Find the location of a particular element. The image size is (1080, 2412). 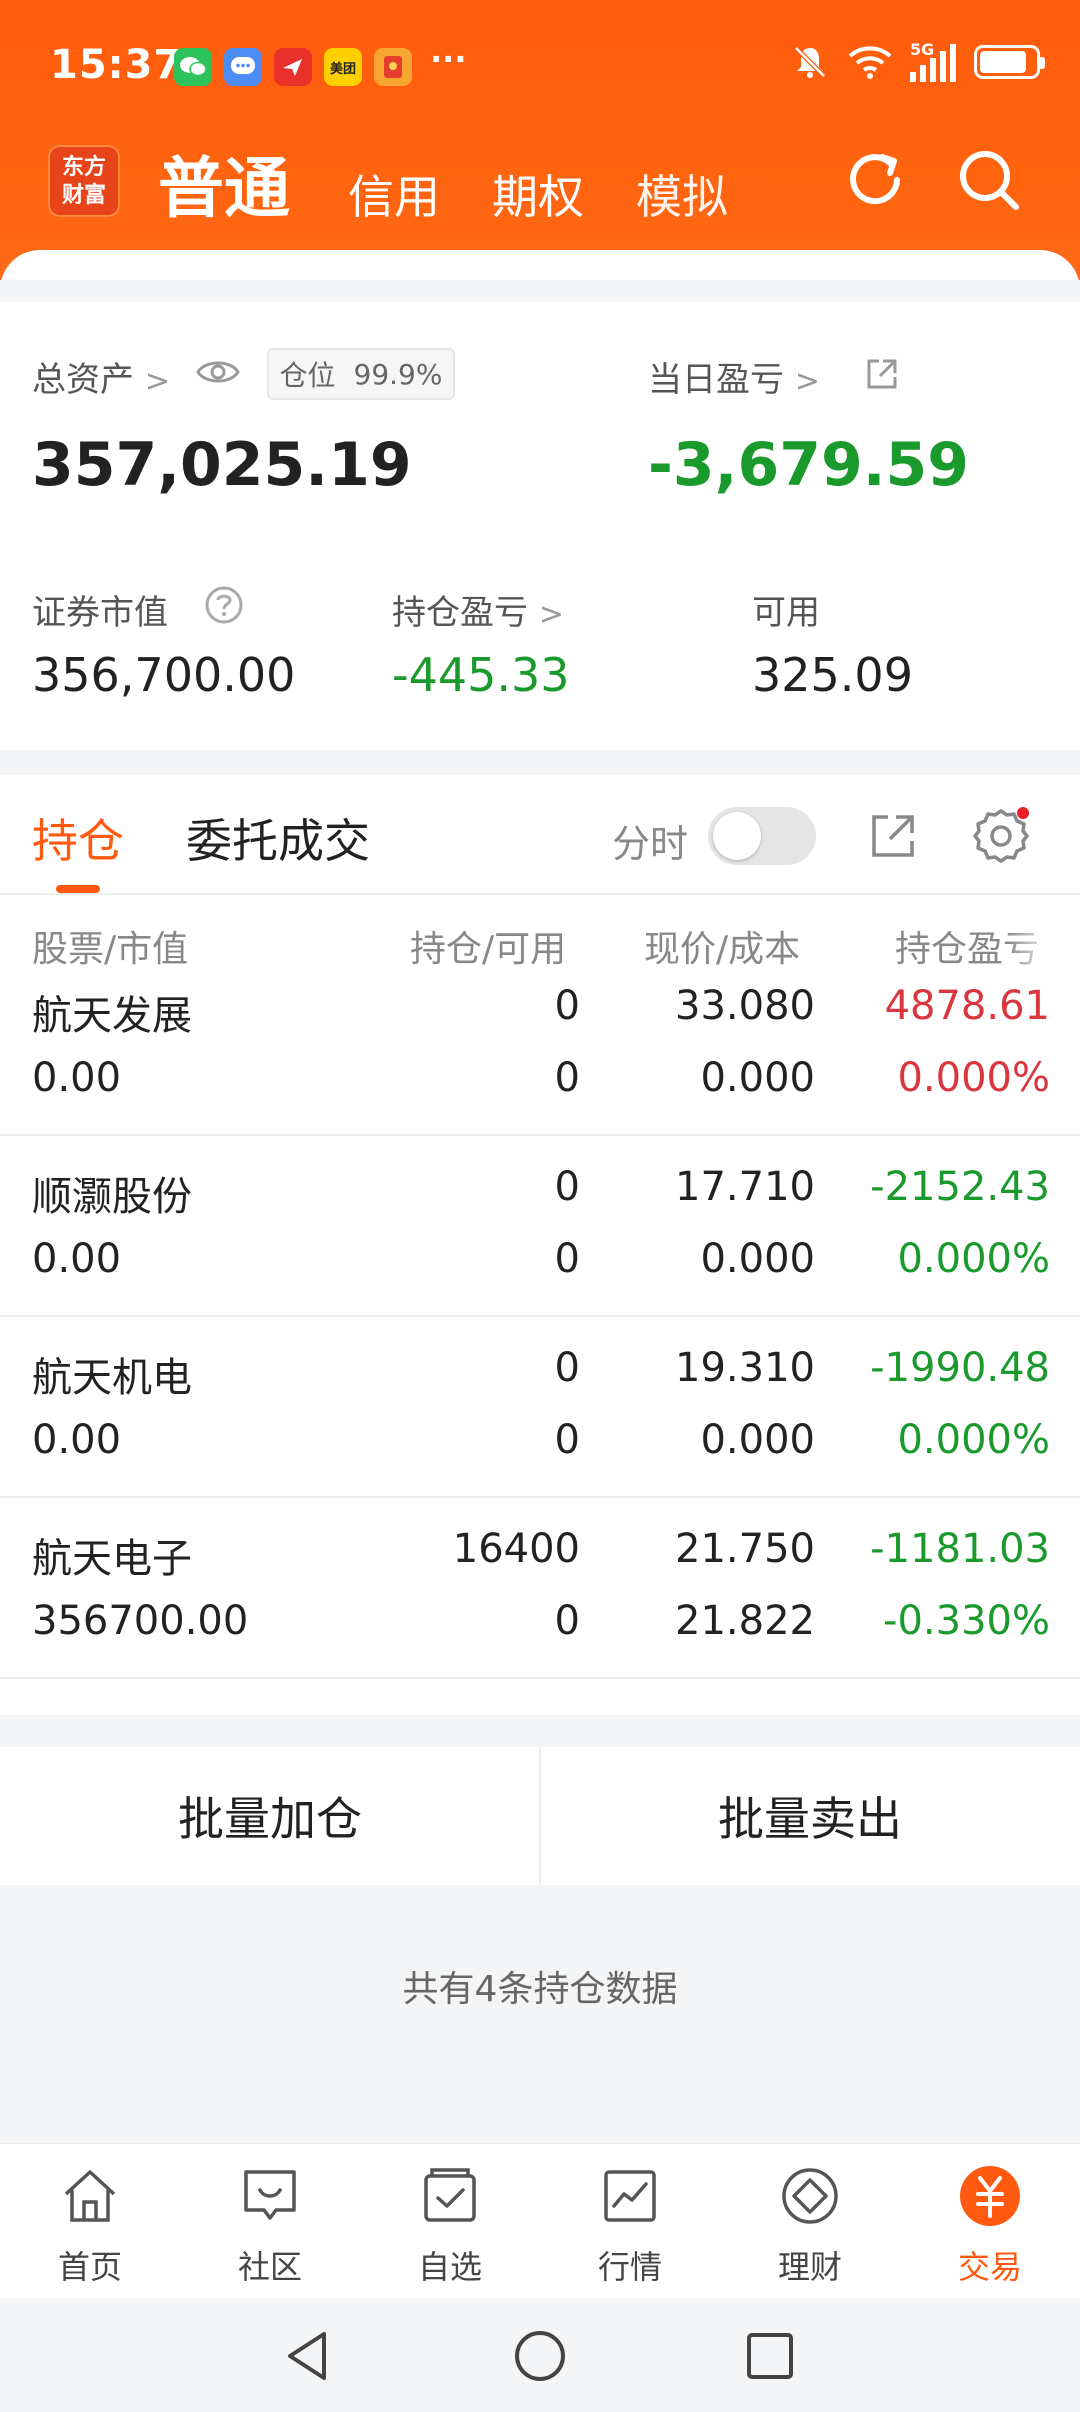

tab-orders: 委托成交 is located at coordinates (278, 838).